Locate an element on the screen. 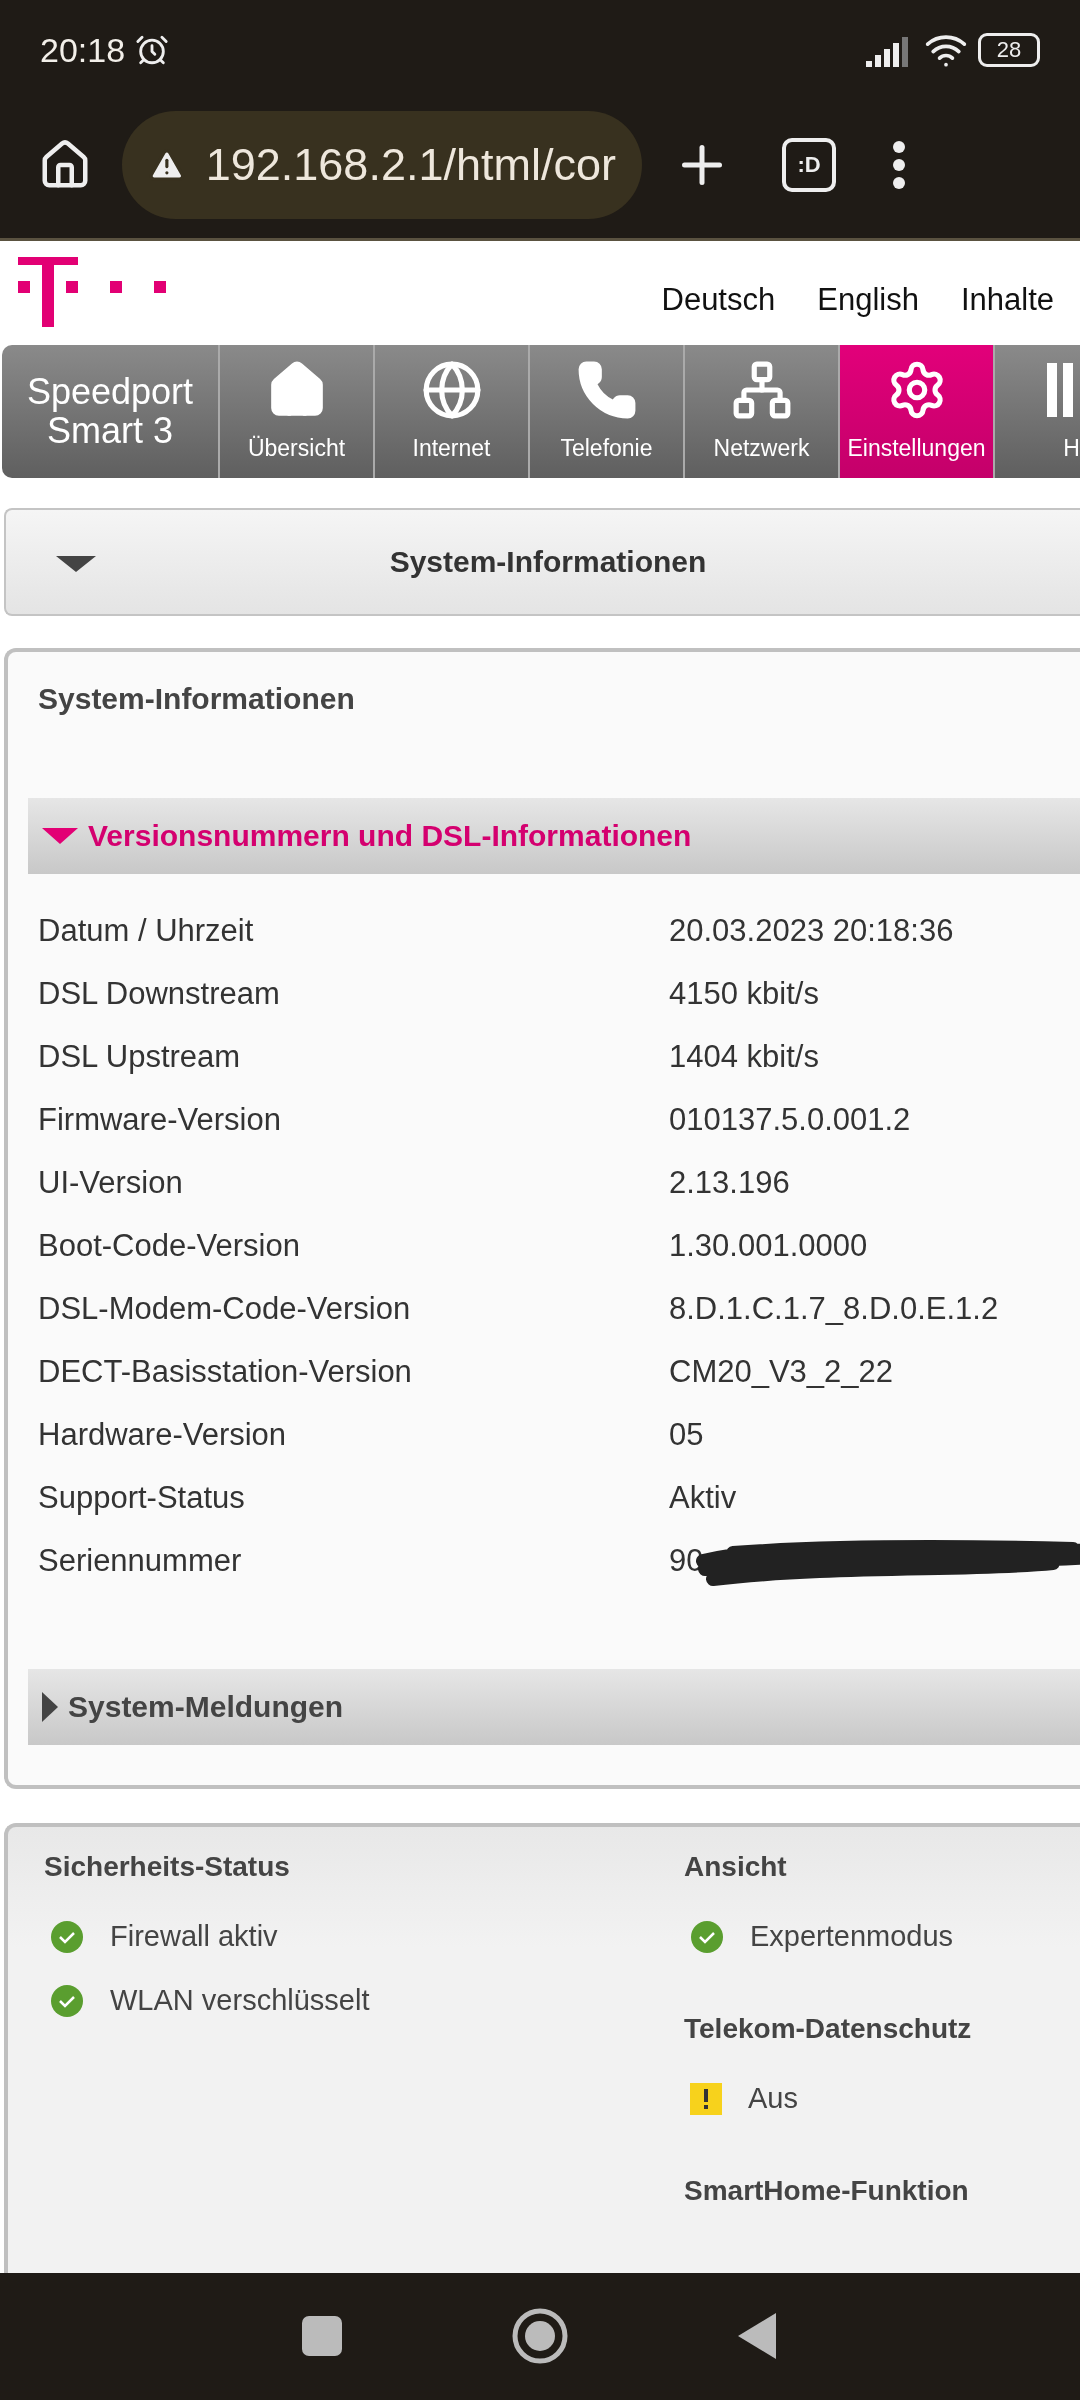  row-value: Aktiv is located at coordinates (703, 1498).